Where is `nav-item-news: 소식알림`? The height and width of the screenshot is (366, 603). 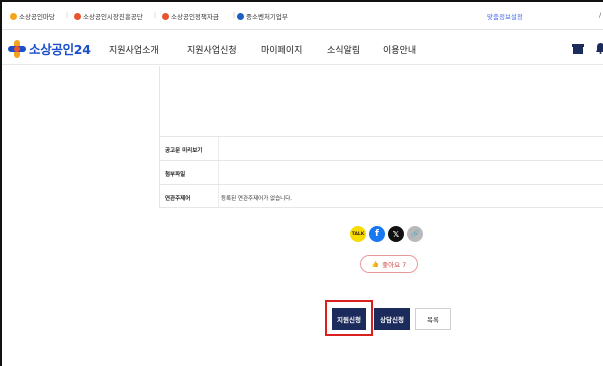
nav-item-news: 소식알림 is located at coordinates (343, 49).